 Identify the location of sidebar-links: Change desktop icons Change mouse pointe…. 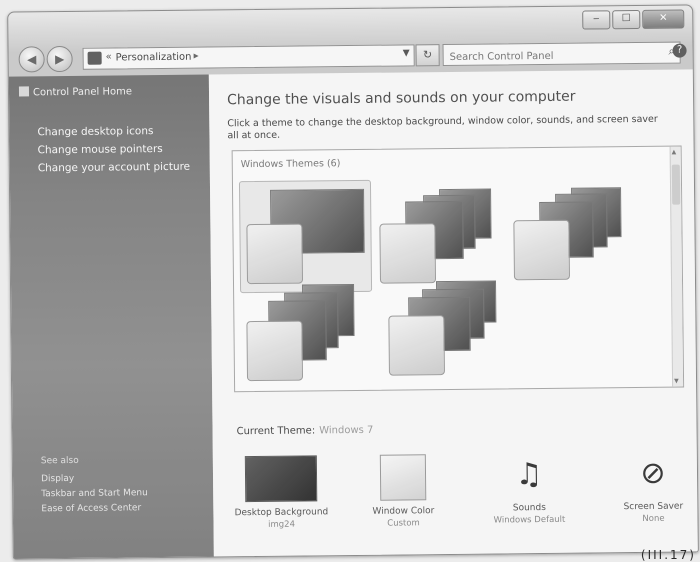
(113, 153).